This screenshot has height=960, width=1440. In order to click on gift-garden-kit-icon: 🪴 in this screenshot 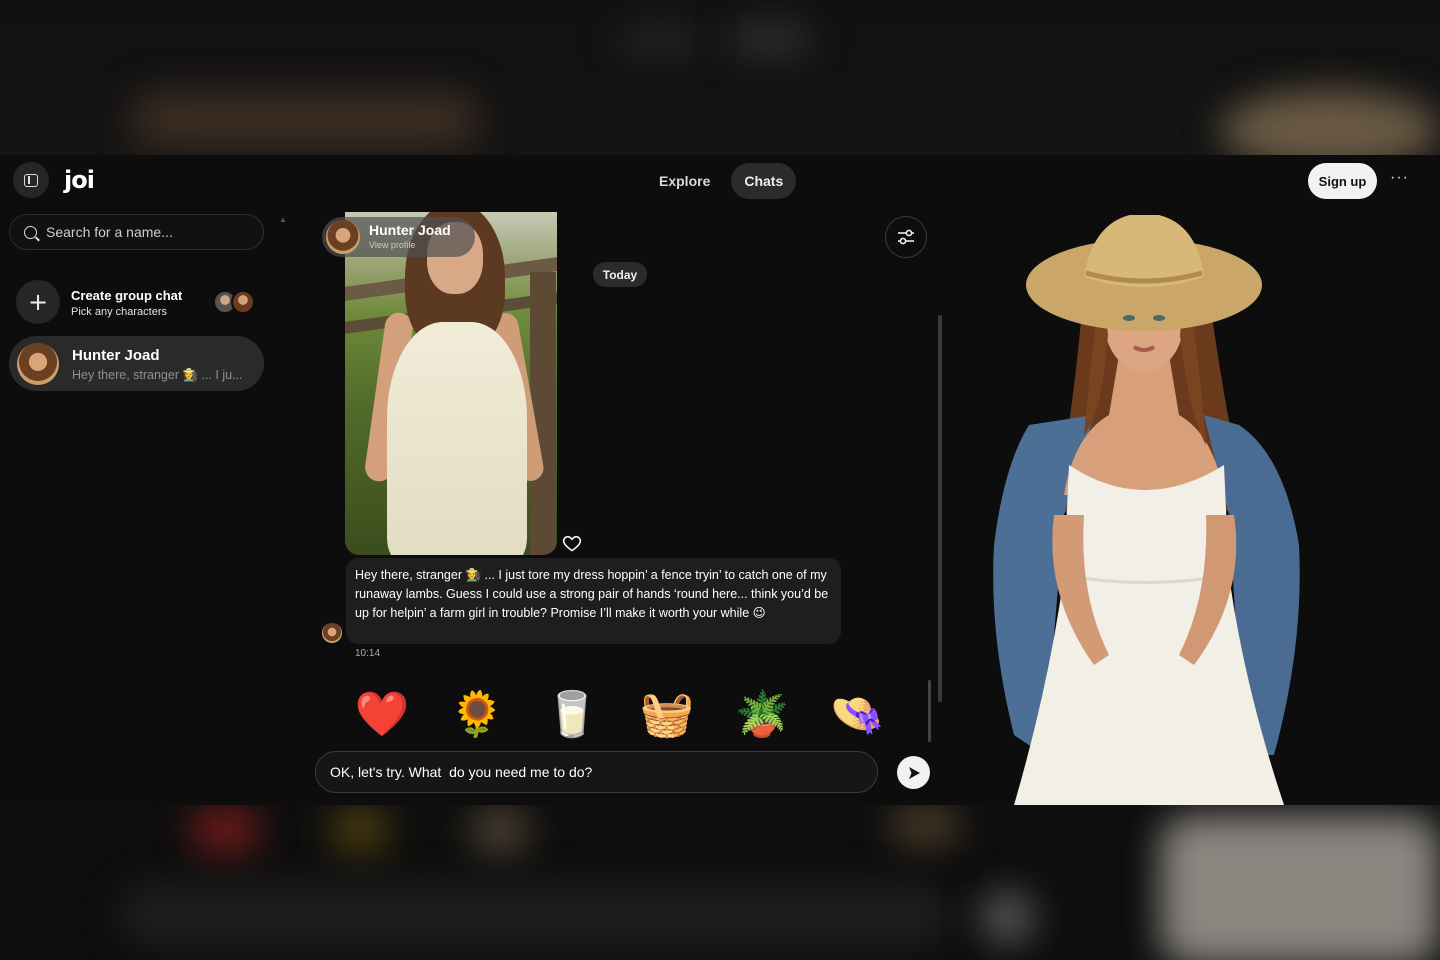, I will do `click(762, 715)`.